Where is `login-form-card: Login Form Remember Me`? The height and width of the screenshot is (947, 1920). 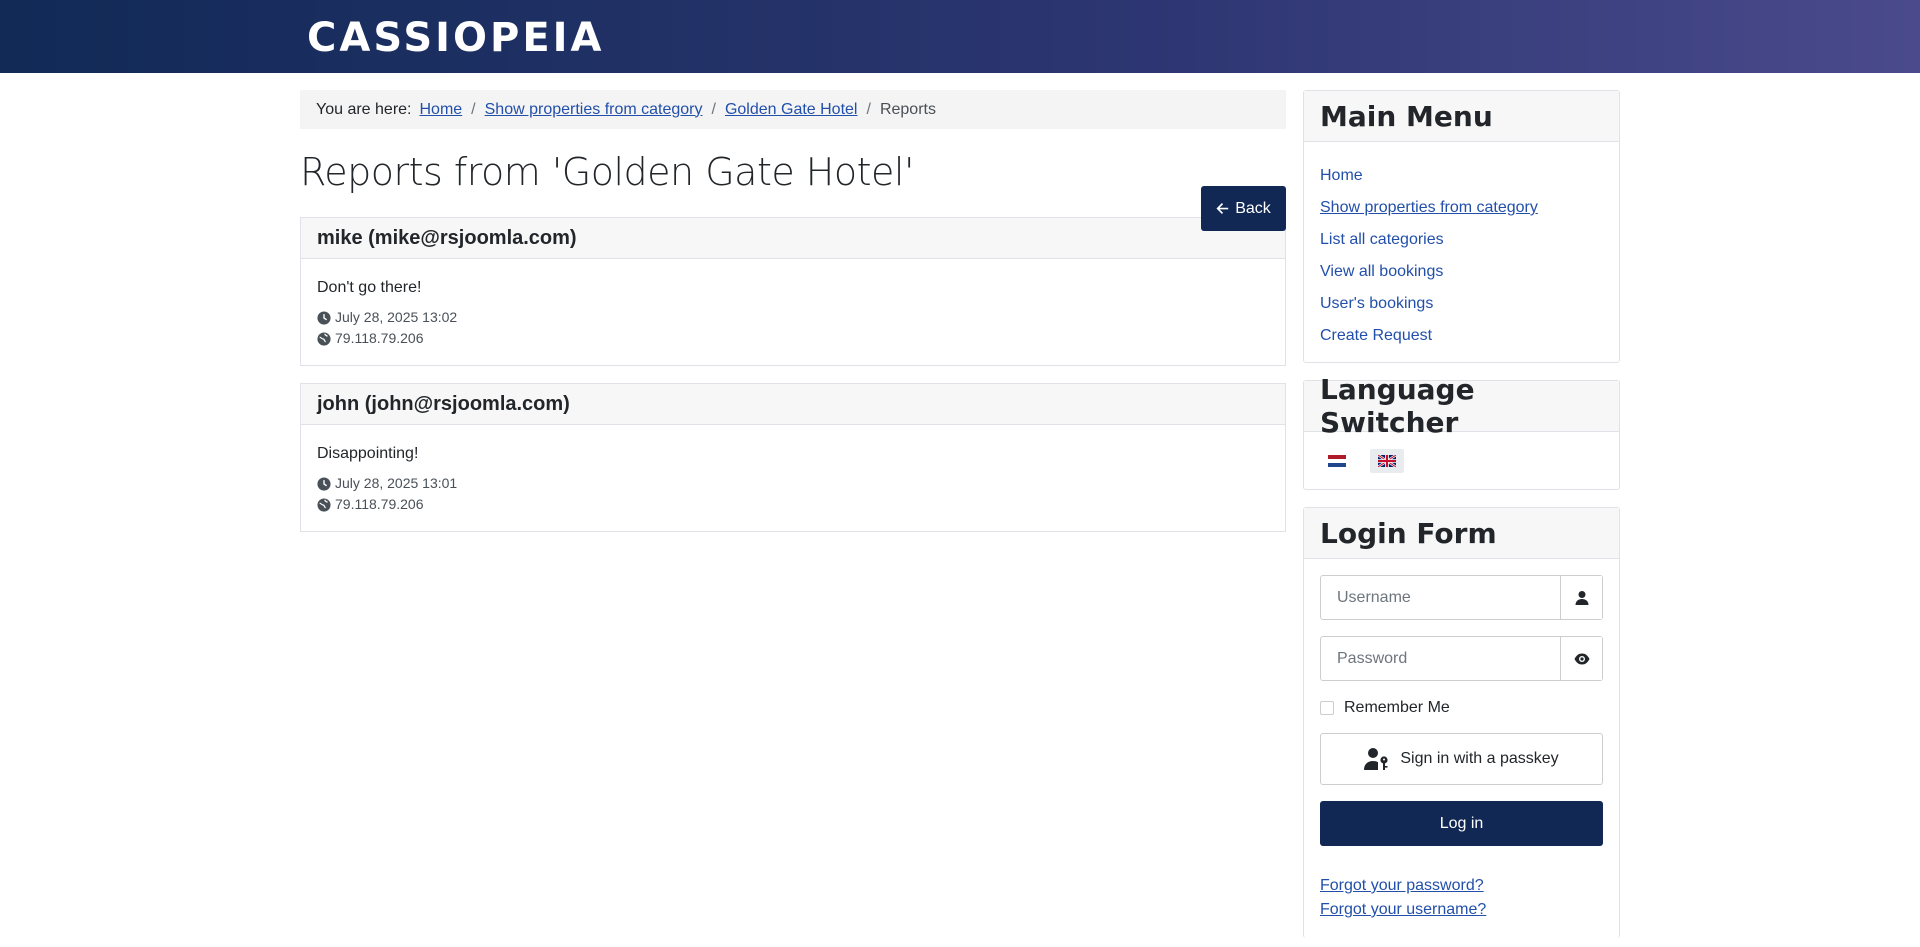
login-form-card: Login Form Remember Me is located at coordinates (1461, 722).